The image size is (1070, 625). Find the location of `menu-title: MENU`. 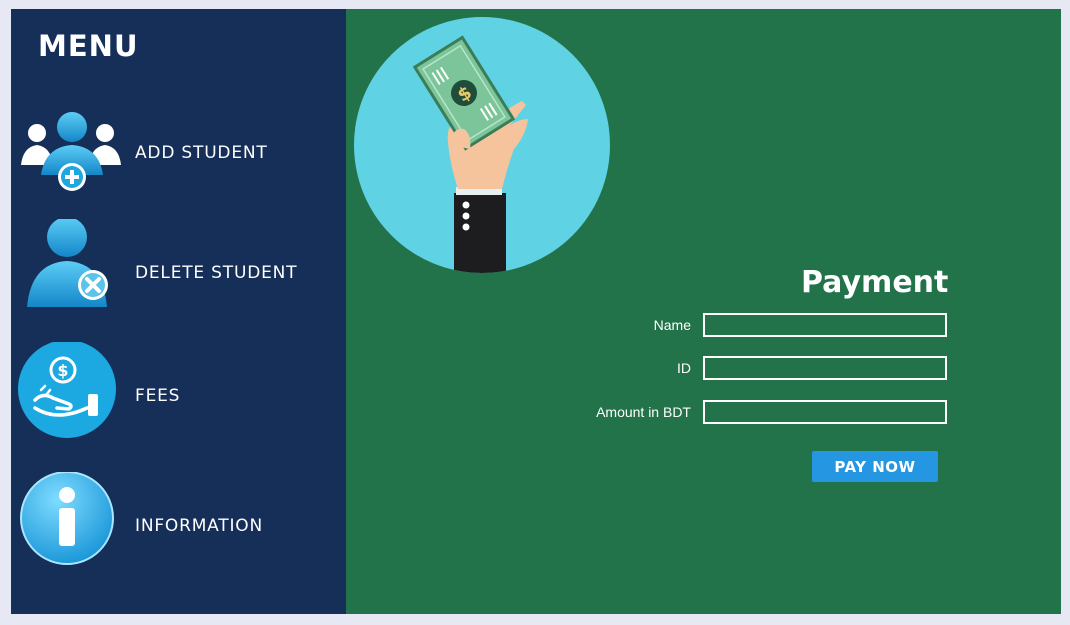

menu-title: MENU is located at coordinates (88, 46).